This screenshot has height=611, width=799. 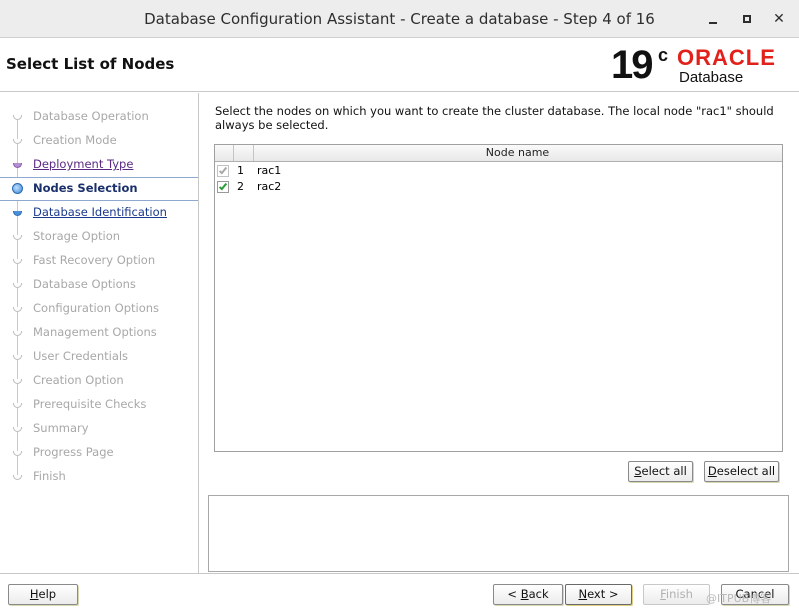 I want to click on step-item: Summary, so click(x=99, y=429).